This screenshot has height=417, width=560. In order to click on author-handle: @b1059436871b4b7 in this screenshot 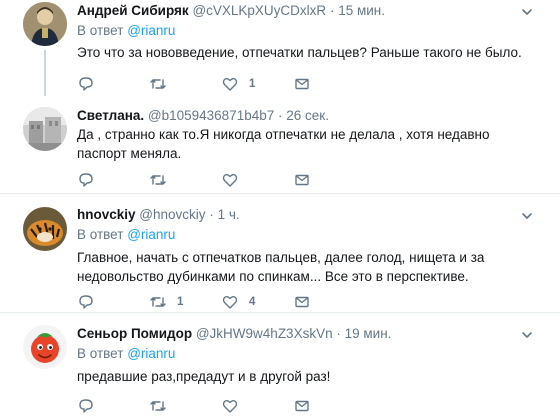, I will do `click(211, 115)`.